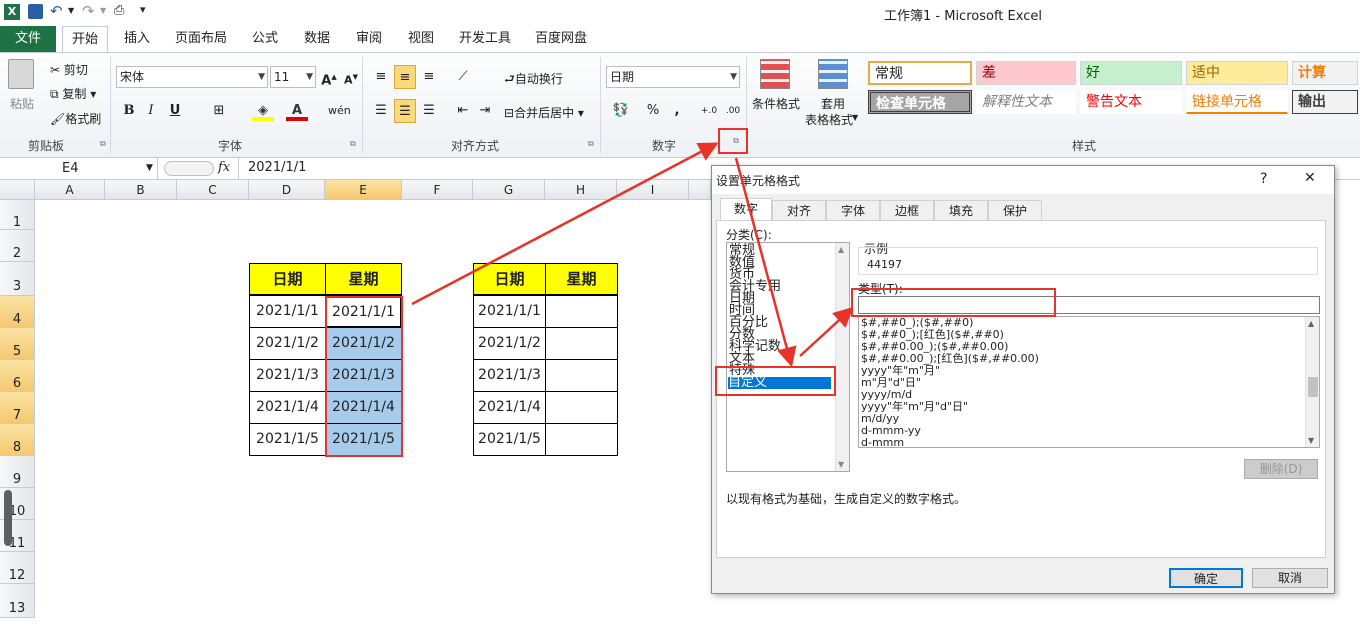 The width and height of the screenshot is (1360, 634). Describe the element at coordinates (765, 262) in the screenshot. I see `arrow-to-custom-category` at that location.